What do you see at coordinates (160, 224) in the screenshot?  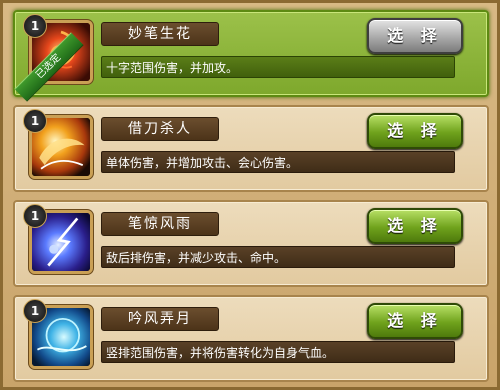 I see `skill-name: 笔惊风雨` at bounding box center [160, 224].